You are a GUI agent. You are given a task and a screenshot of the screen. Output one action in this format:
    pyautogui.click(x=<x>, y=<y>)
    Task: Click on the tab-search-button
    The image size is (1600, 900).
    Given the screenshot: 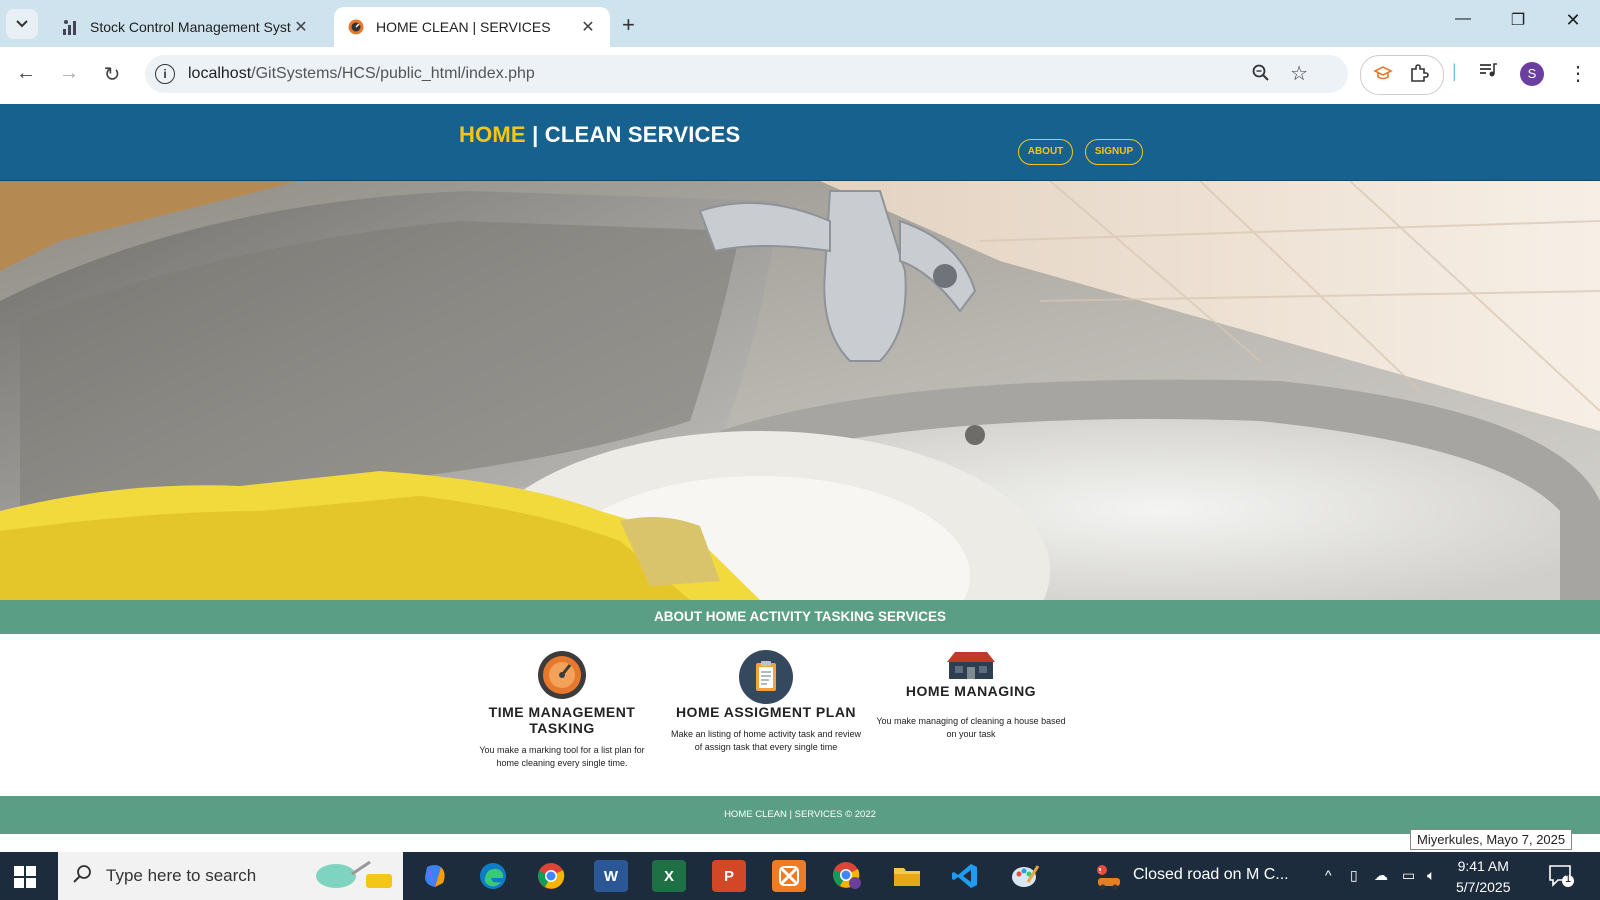 What is the action you would take?
    pyautogui.click(x=22, y=24)
    